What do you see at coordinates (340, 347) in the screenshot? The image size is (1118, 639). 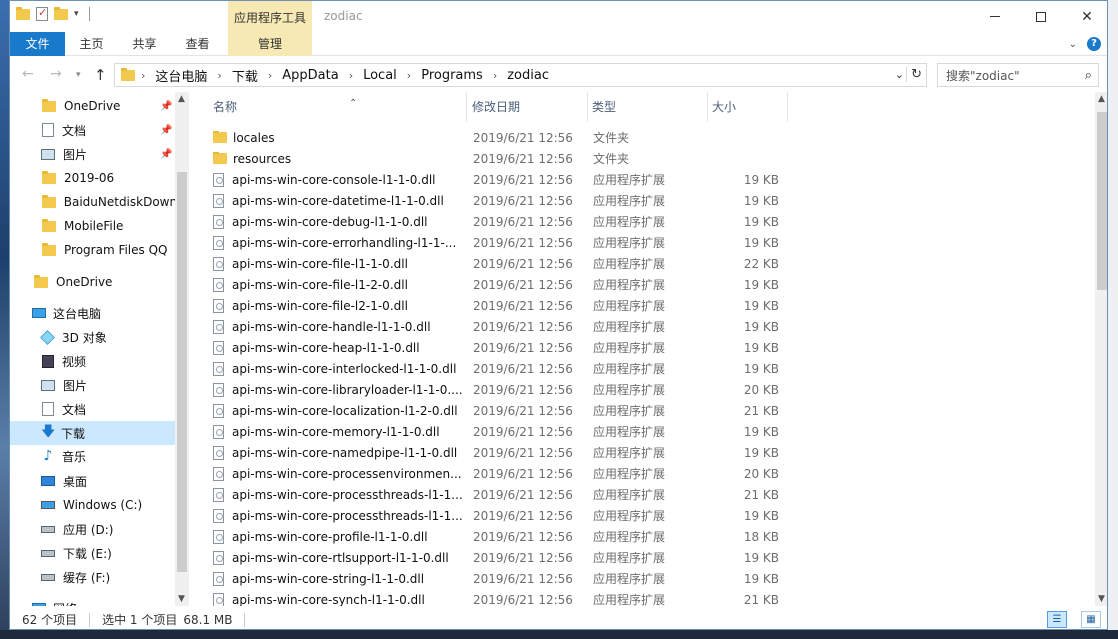 I see `file-name-cell: api-ms-win-core-heap-l1-1-0.dll` at bounding box center [340, 347].